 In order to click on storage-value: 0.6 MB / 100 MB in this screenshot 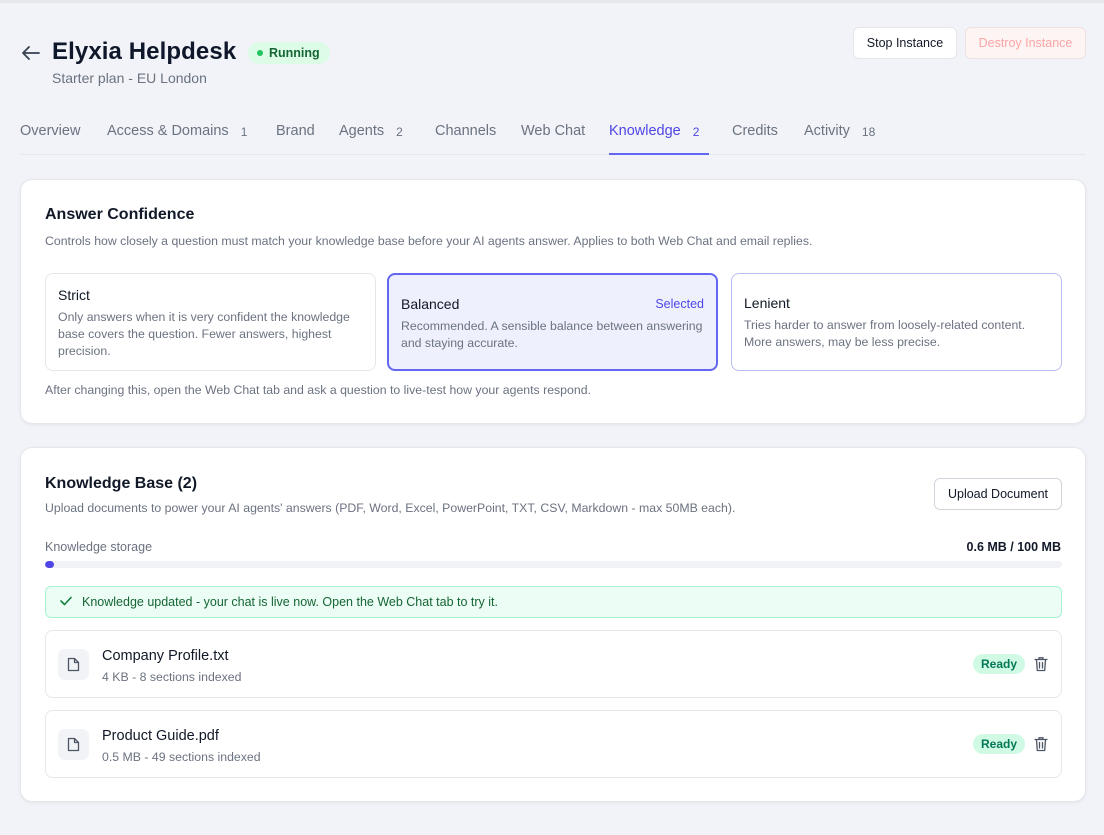, I will do `click(1013, 547)`.